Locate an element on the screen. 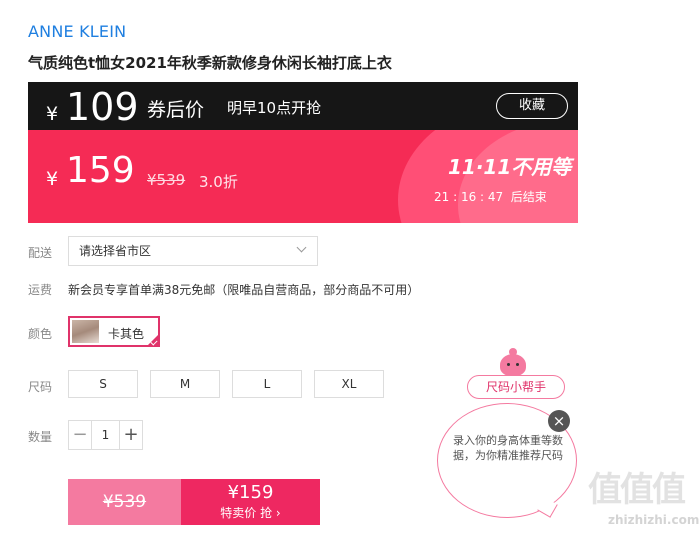 Image resolution: width=700 pixels, height=545 pixels. mascot-icon is located at coordinates (513, 362).